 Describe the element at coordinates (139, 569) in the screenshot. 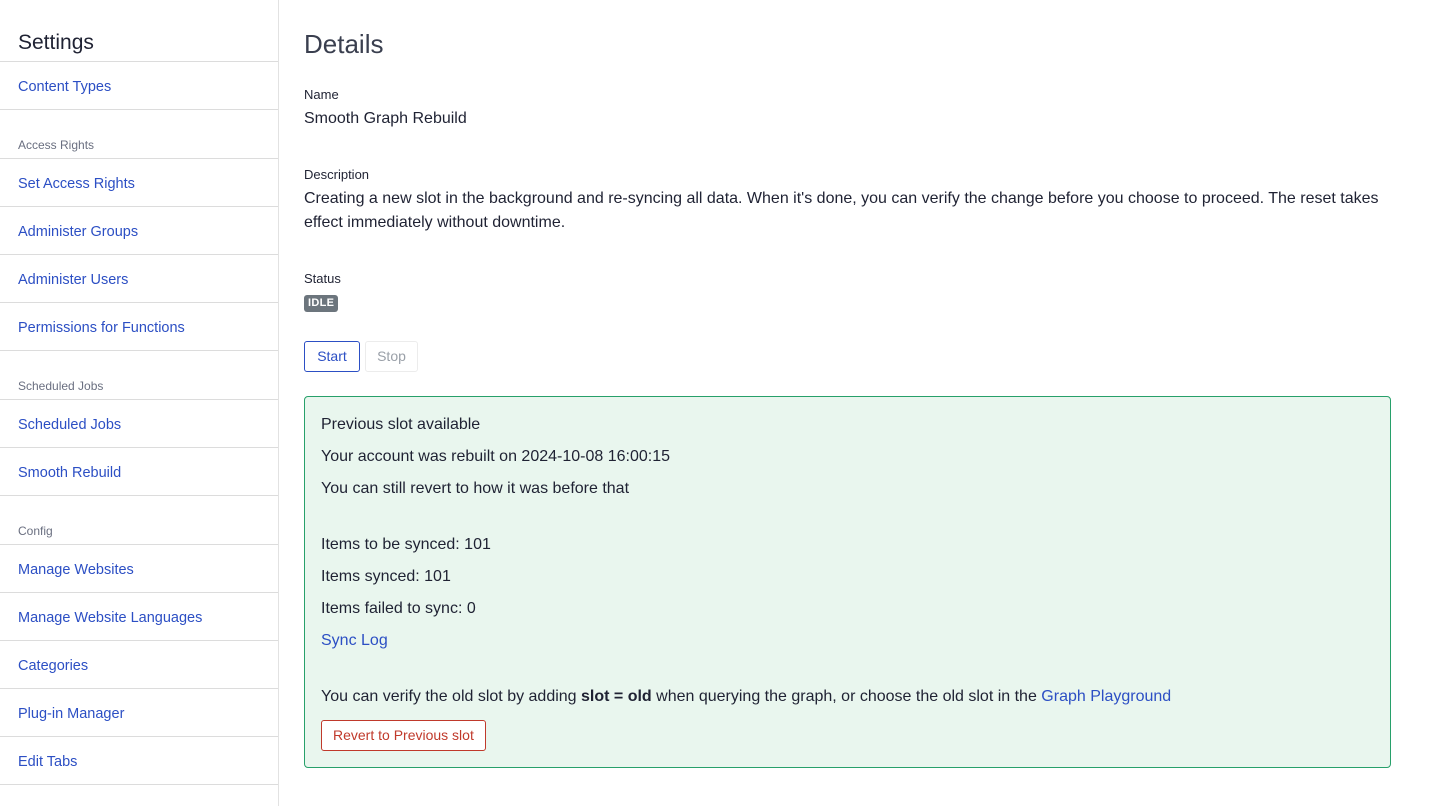

I see `sidebar-item-manage-websites: Manage Websites` at that location.